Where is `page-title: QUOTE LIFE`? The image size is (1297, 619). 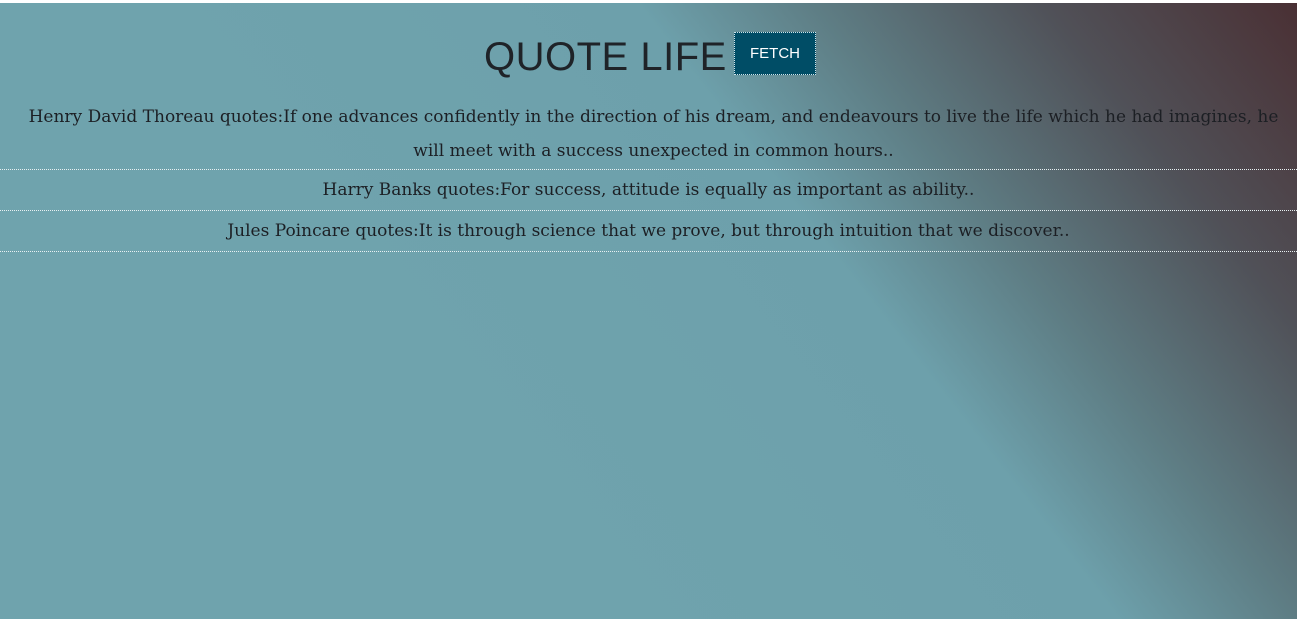 page-title: QUOTE LIFE is located at coordinates (605, 57).